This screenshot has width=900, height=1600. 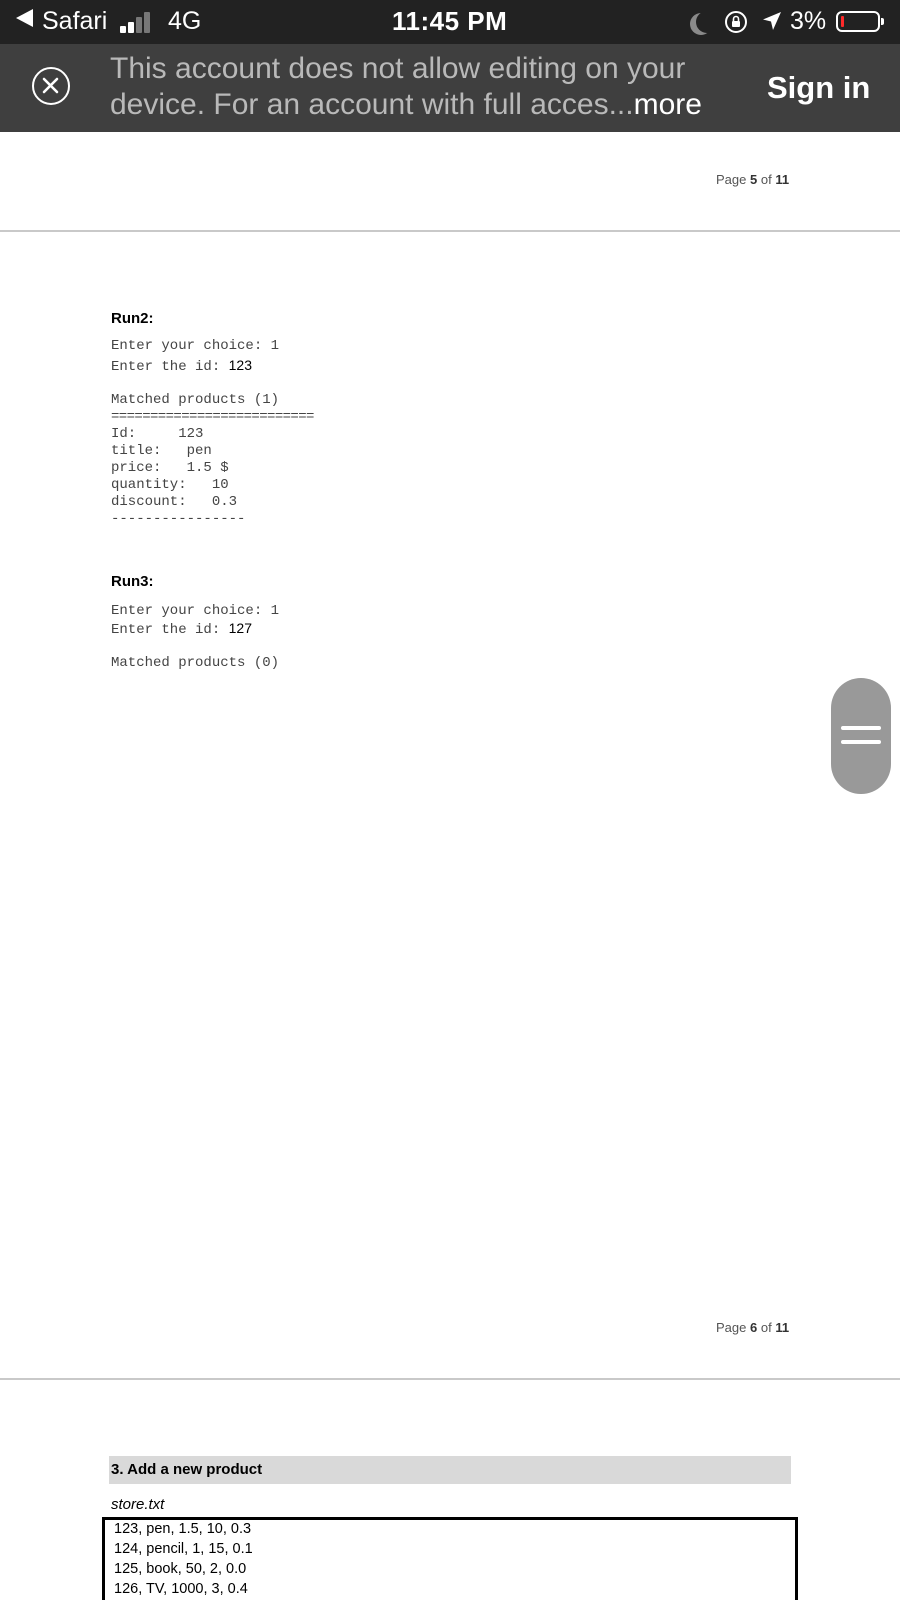 I want to click on section-heading-bar: 3. Add a new product, so click(x=450, y=1470).